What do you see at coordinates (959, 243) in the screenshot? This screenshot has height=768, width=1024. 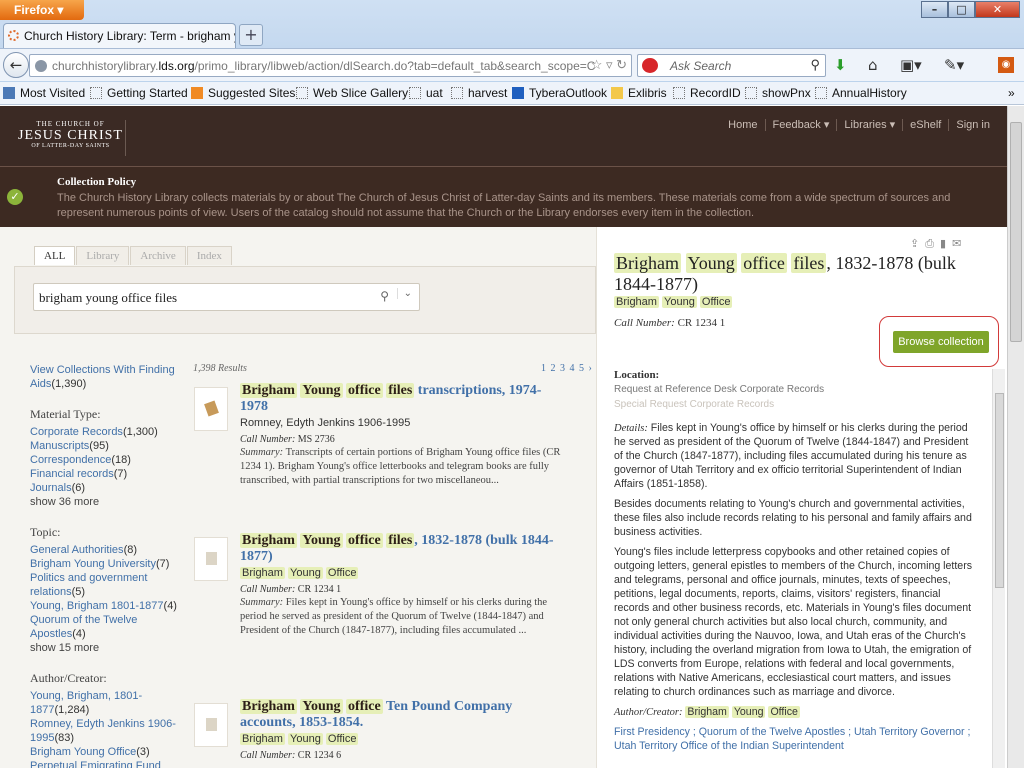 I see `email-icon: ✉` at bounding box center [959, 243].